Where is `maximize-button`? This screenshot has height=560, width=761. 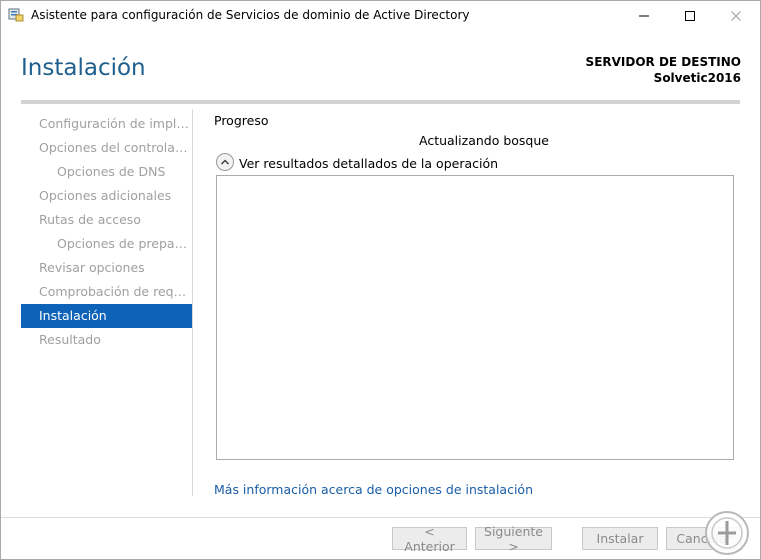
maximize-button is located at coordinates (690, 16).